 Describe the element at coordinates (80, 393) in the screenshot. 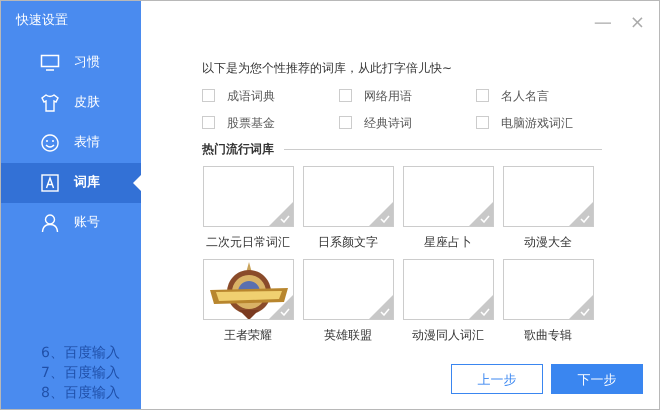

I see `background-text: 8、百度输入` at that location.